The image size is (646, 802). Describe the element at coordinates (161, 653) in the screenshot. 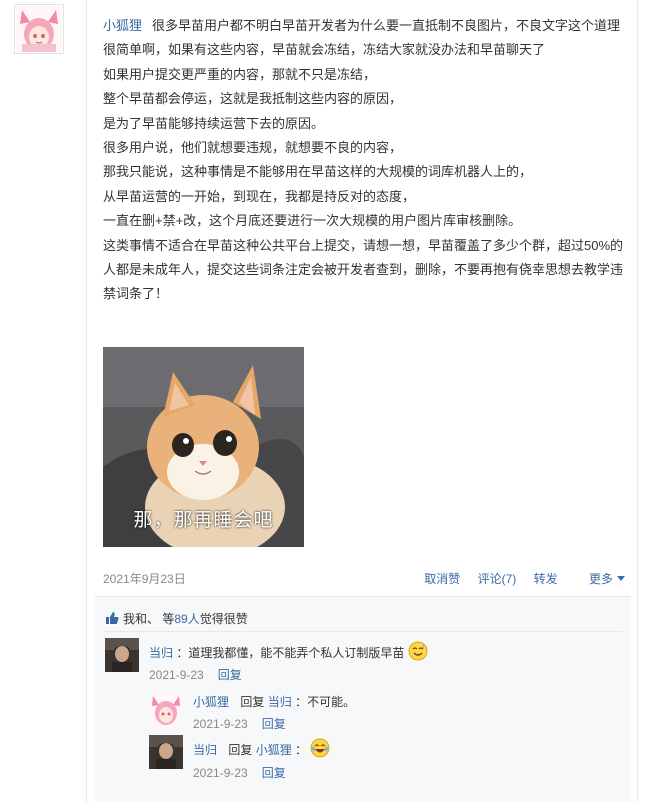

I see `comment-1-author: 当归` at that location.